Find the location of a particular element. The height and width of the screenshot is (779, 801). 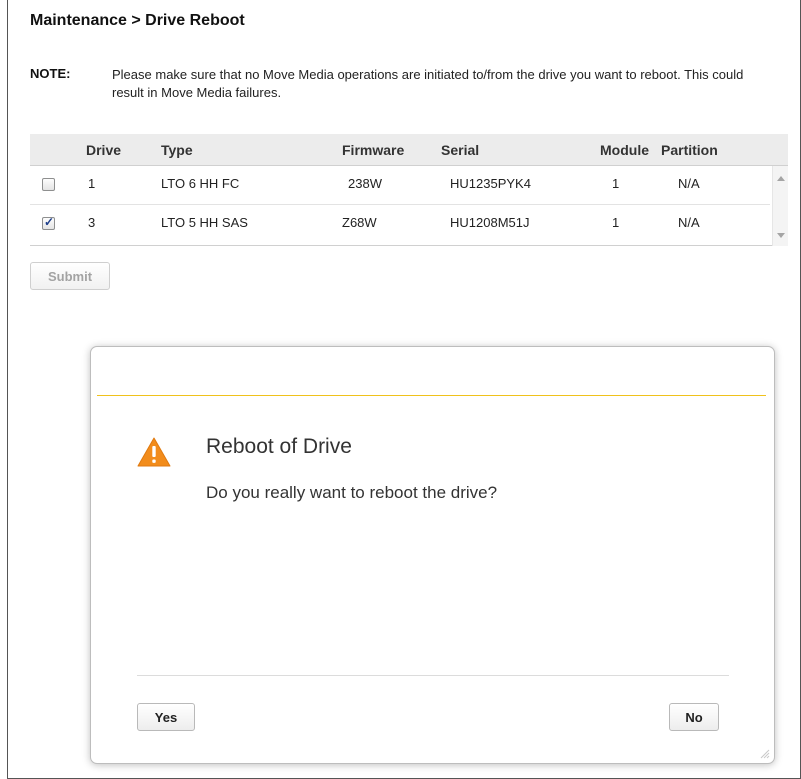

scroll-up-arrow-icon is located at coordinates (781, 178).